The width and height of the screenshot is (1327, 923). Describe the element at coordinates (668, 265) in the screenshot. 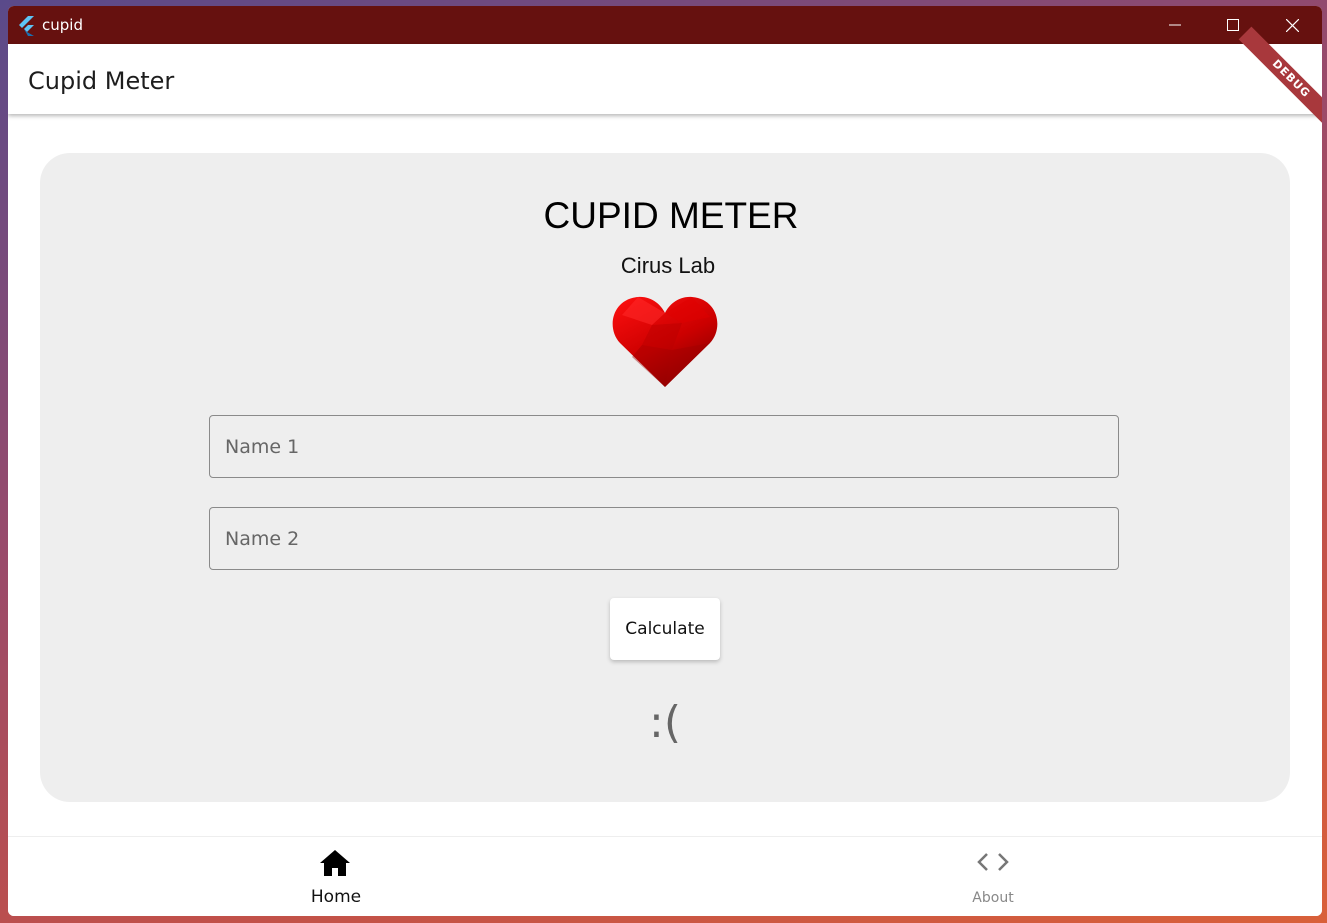

I see `card-subtitle: Cirus Lab` at that location.